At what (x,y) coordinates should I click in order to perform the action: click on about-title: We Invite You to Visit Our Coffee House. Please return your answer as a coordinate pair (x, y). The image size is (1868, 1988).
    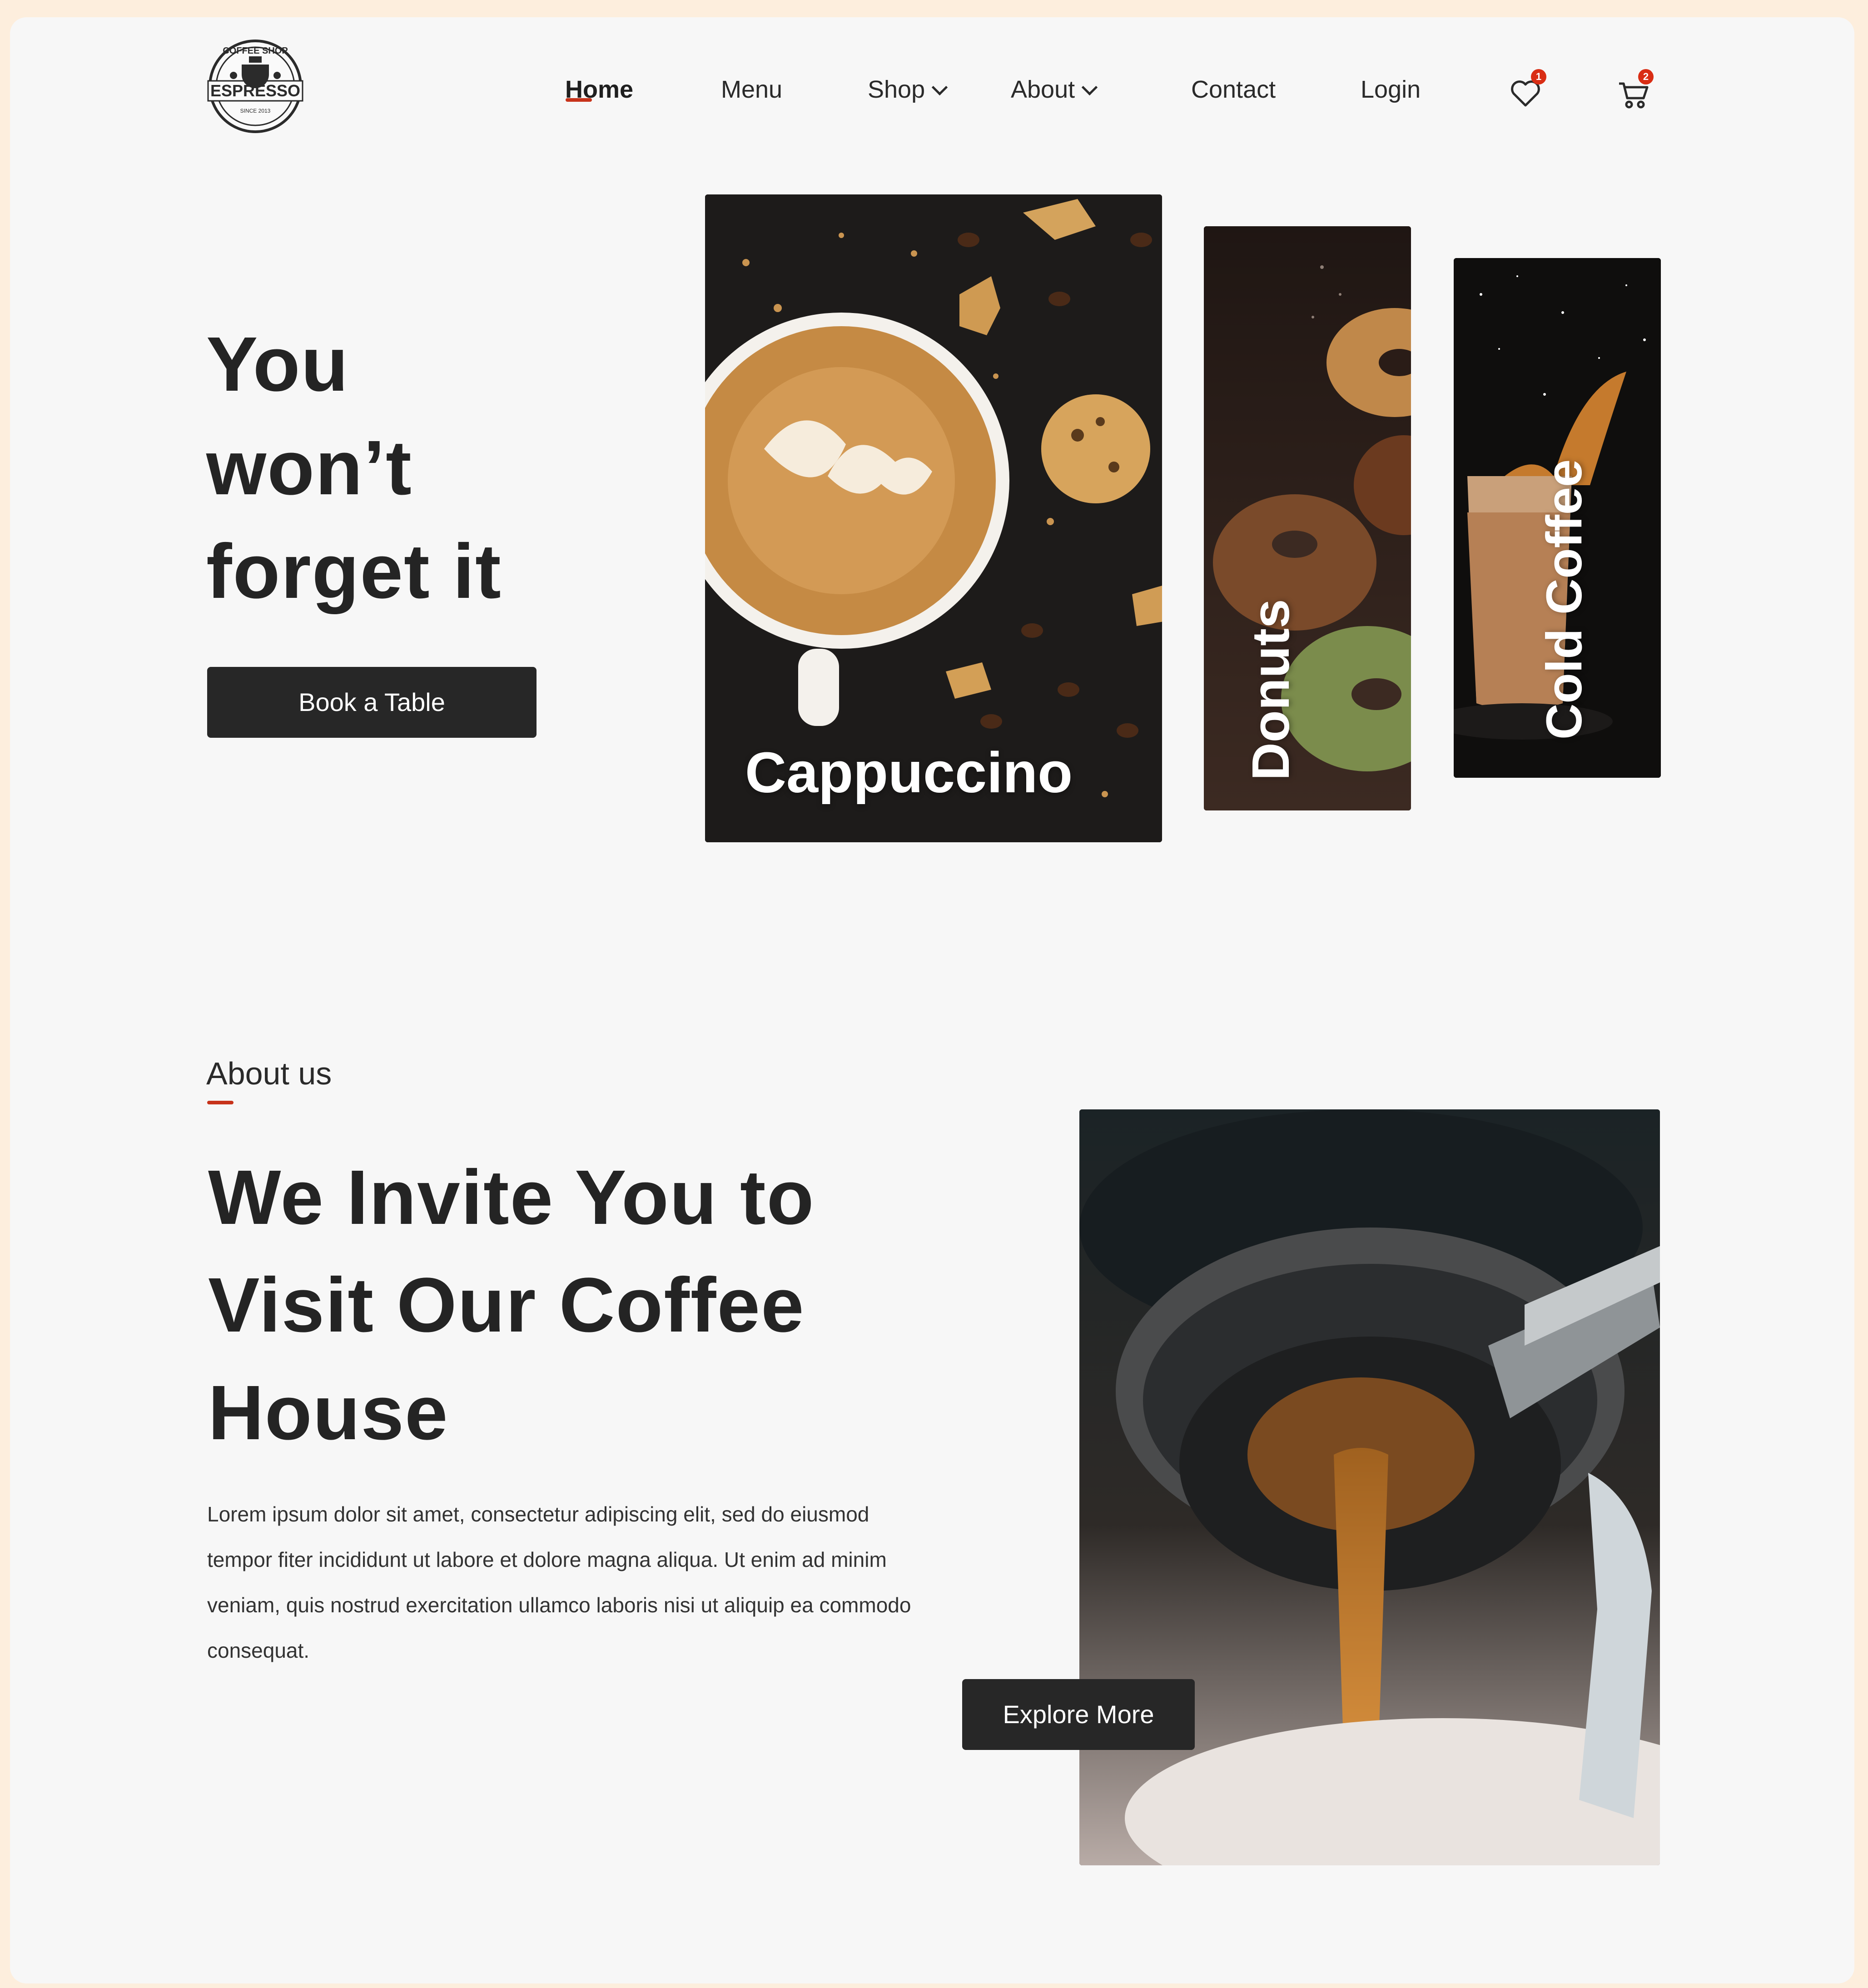
    Looking at the image, I should click on (594, 1305).